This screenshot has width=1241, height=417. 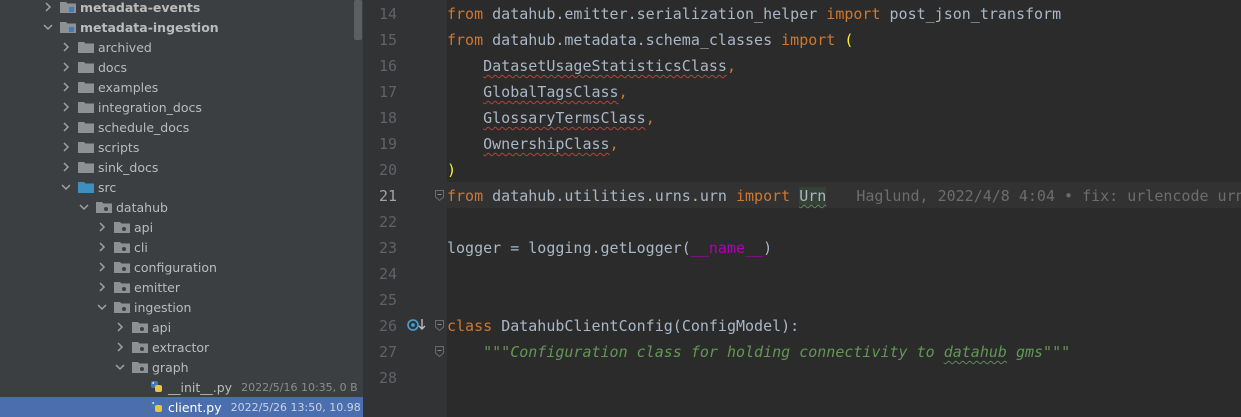 I want to click on implements-method-icon, so click(x=417, y=325).